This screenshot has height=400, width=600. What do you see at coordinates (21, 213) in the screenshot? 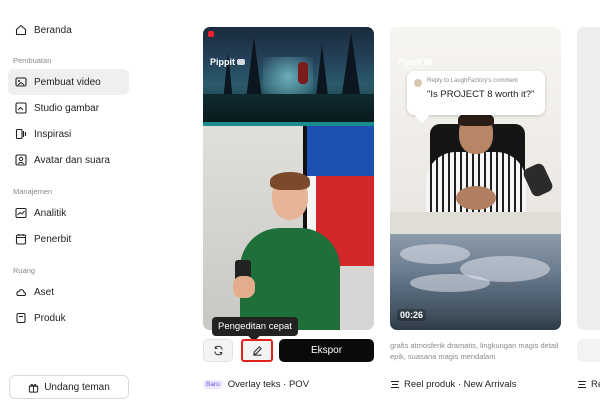
I see `analytics-icon` at bounding box center [21, 213].